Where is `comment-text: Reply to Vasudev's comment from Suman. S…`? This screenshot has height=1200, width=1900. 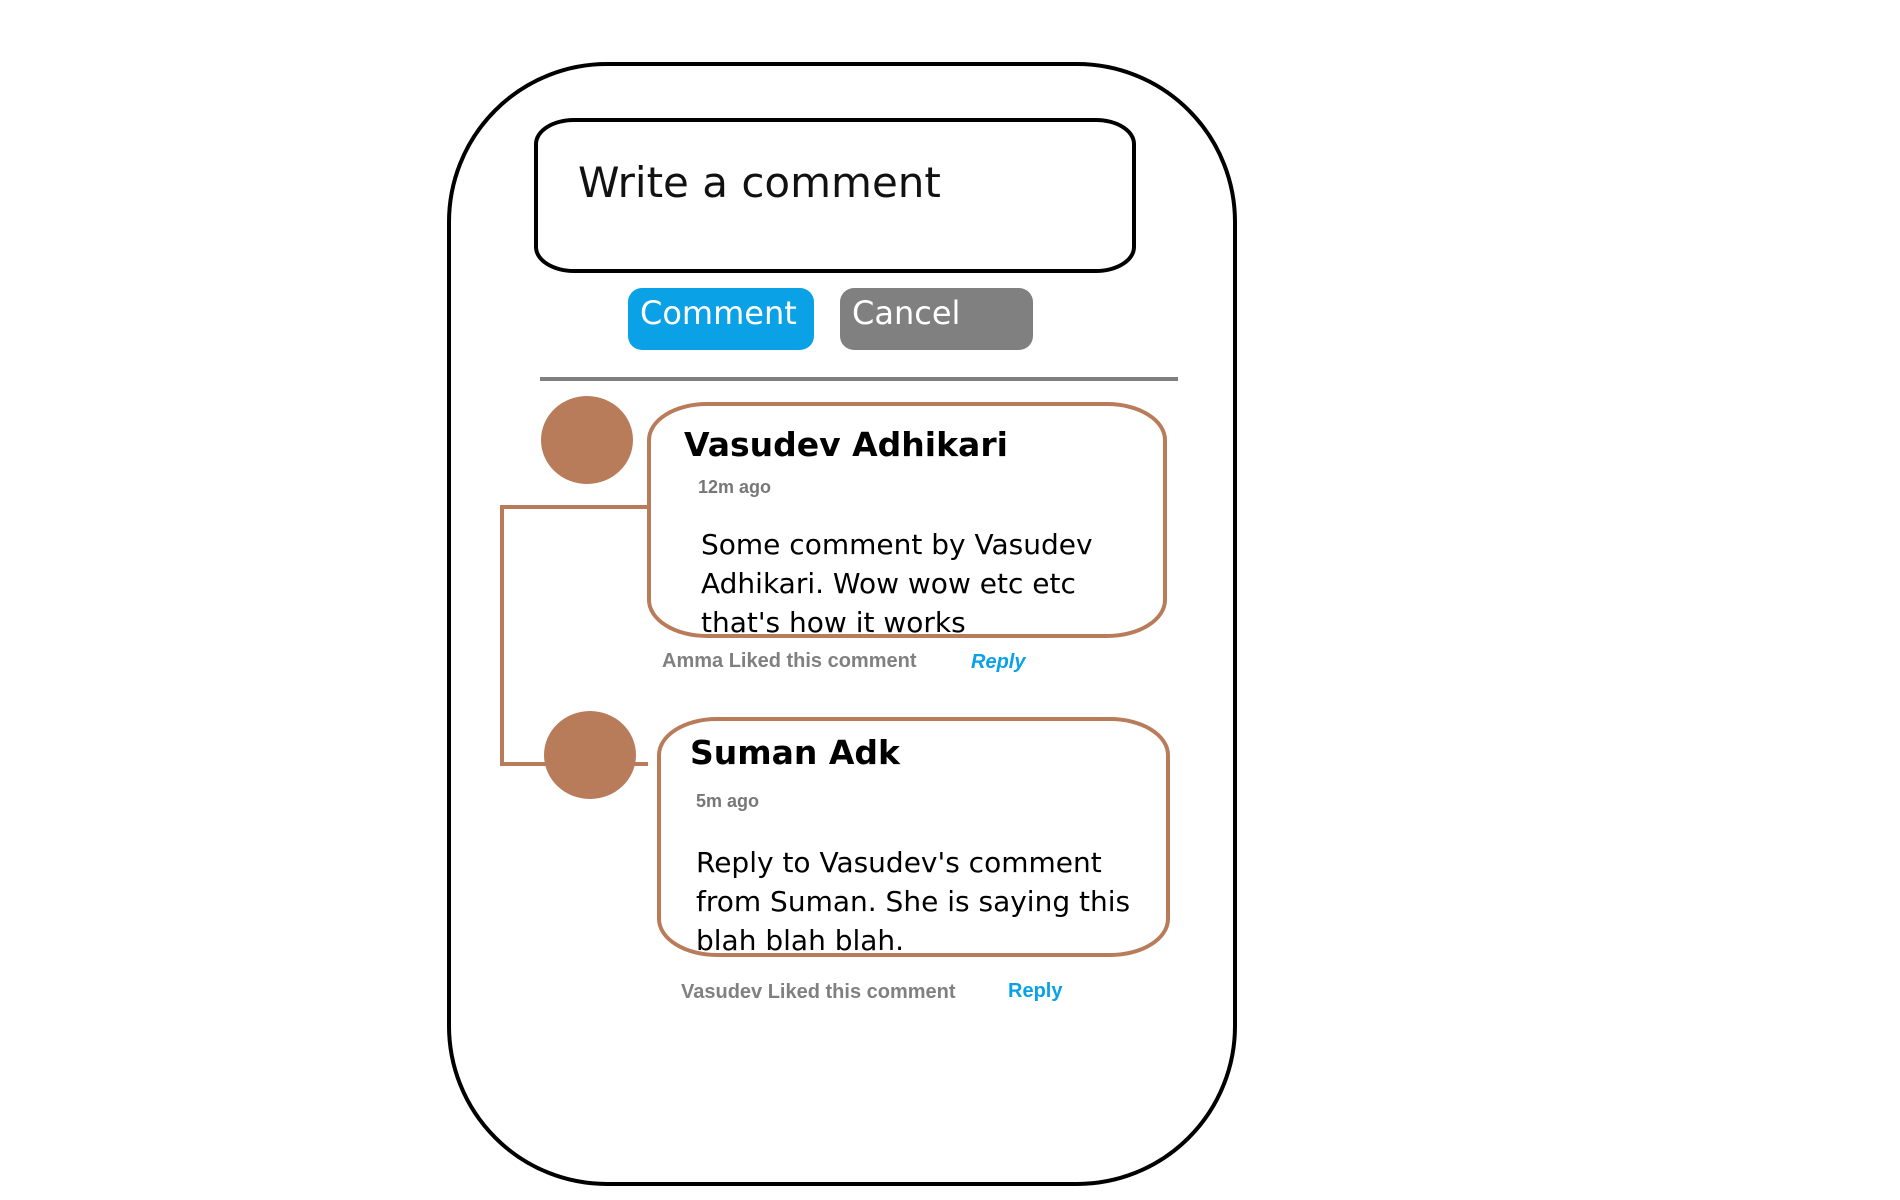
comment-text: Reply to Vasudev's comment from Suman. S… is located at coordinates (913, 901).